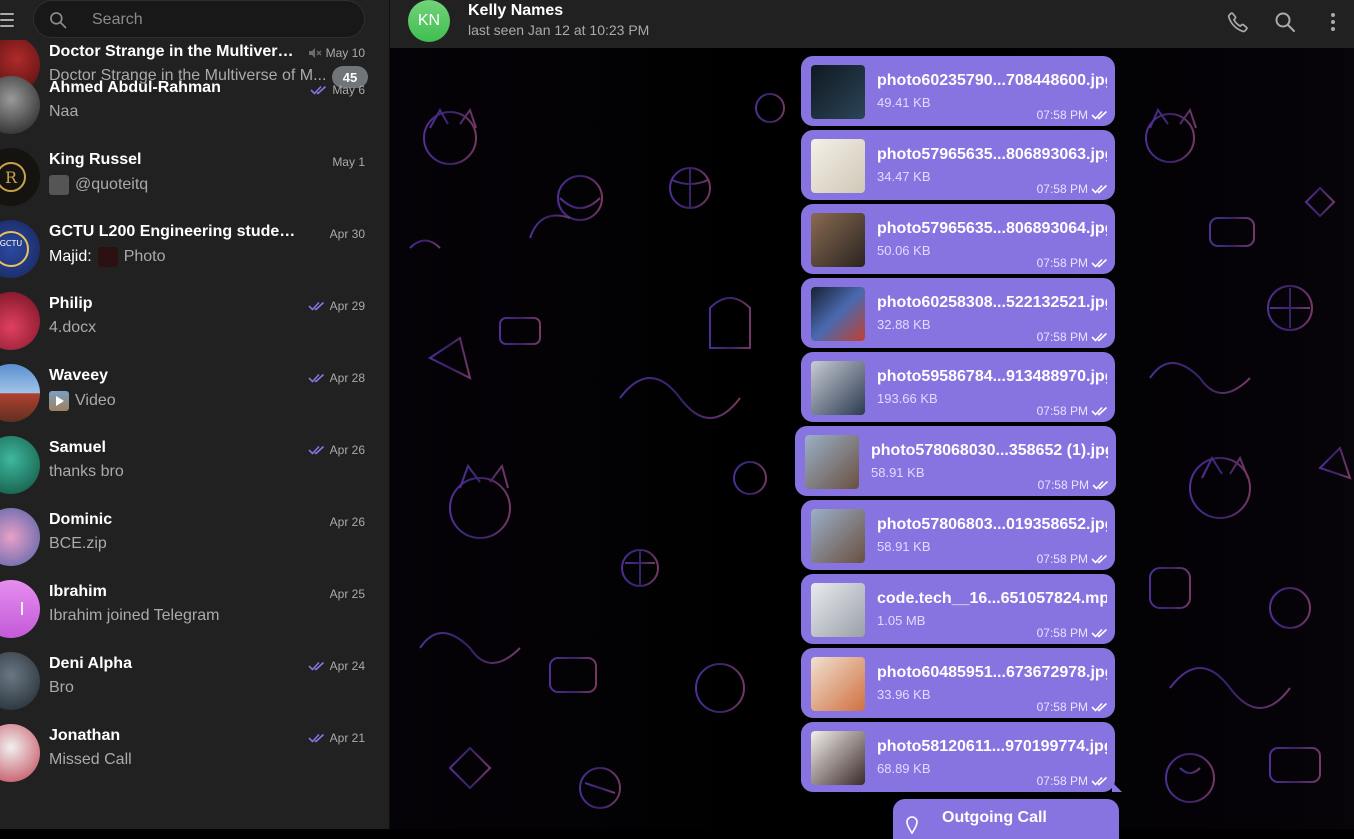 The image size is (1354, 839). Describe the element at coordinates (348, 162) in the screenshot. I see `date-text: May 1` at that location.